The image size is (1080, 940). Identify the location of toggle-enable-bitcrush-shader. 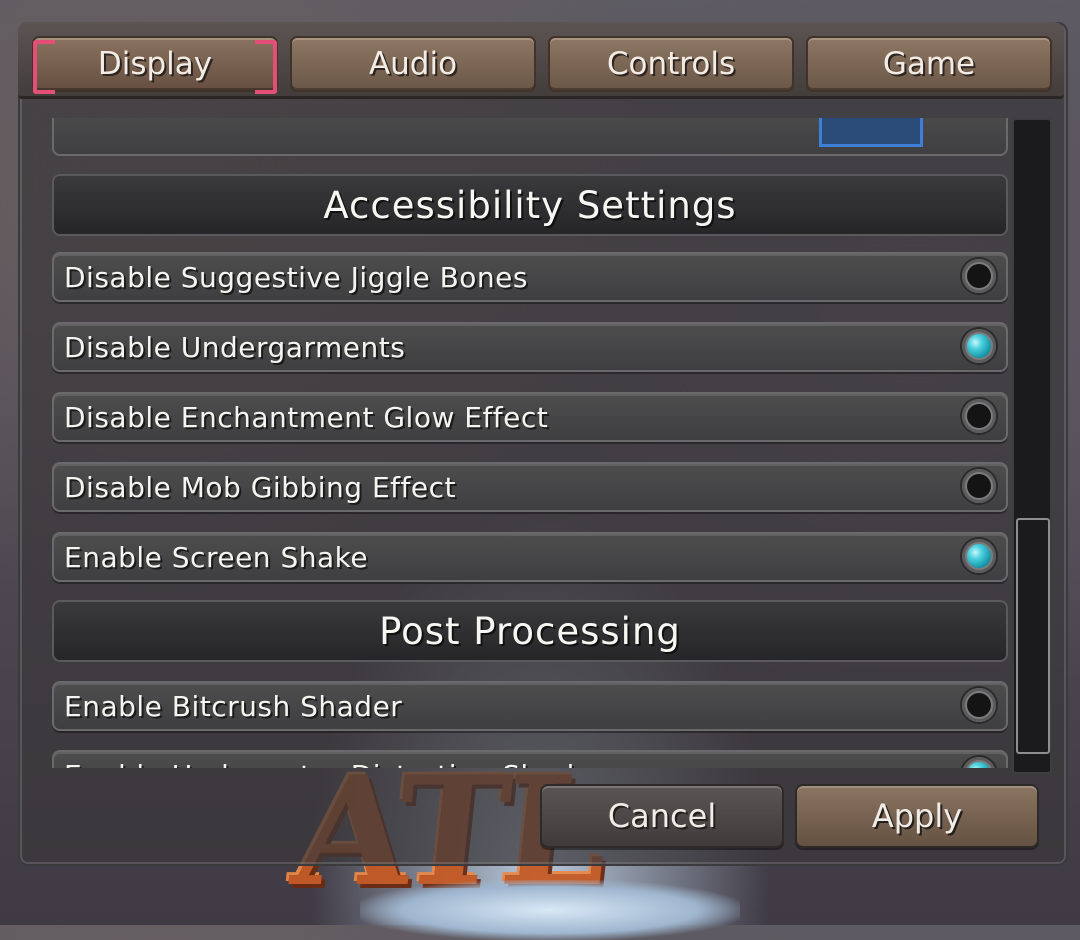
(979, 705).